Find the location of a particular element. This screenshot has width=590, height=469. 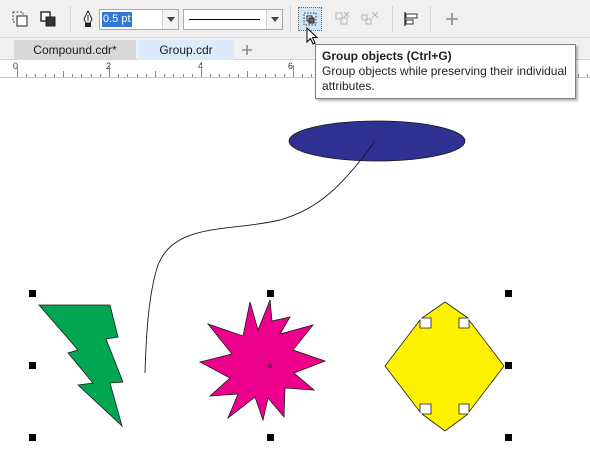

add-button is located at coordinates (452, 19).